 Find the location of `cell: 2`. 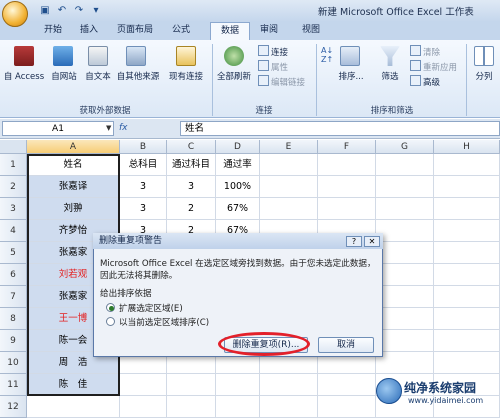

cell: 2 is located at coordinates (191, 209).